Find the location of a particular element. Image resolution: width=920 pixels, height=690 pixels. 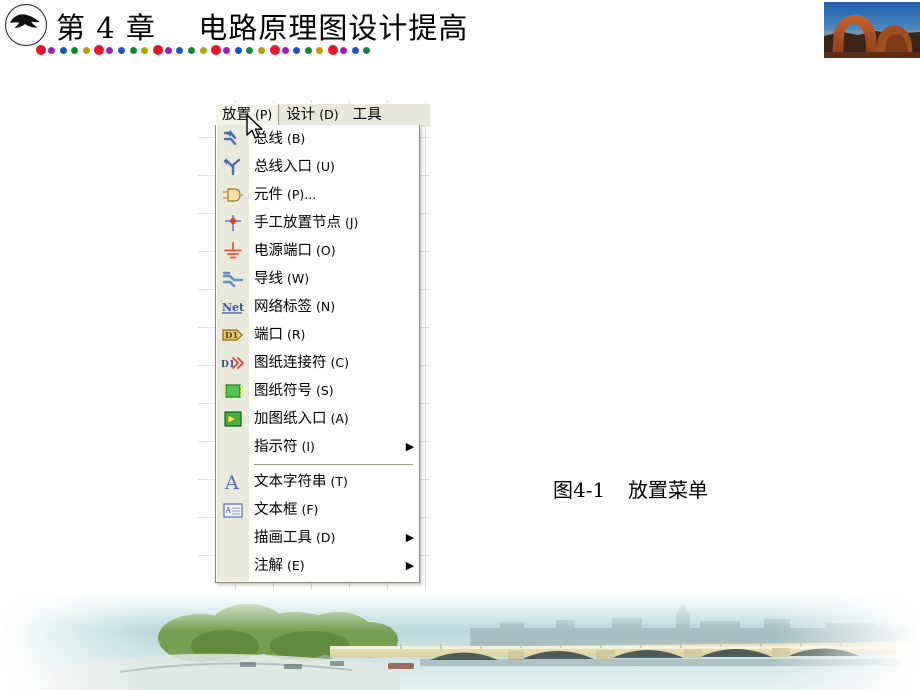

figure-number: 图4-1 is located at coordinates (579, 490).